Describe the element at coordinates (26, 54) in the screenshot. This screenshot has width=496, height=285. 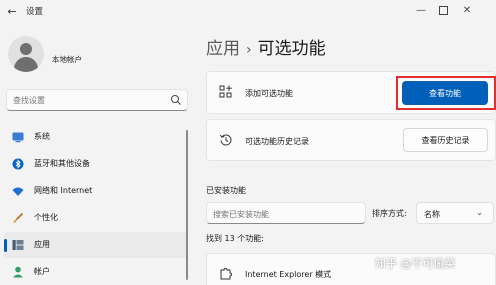
I see `avatar` at that location.